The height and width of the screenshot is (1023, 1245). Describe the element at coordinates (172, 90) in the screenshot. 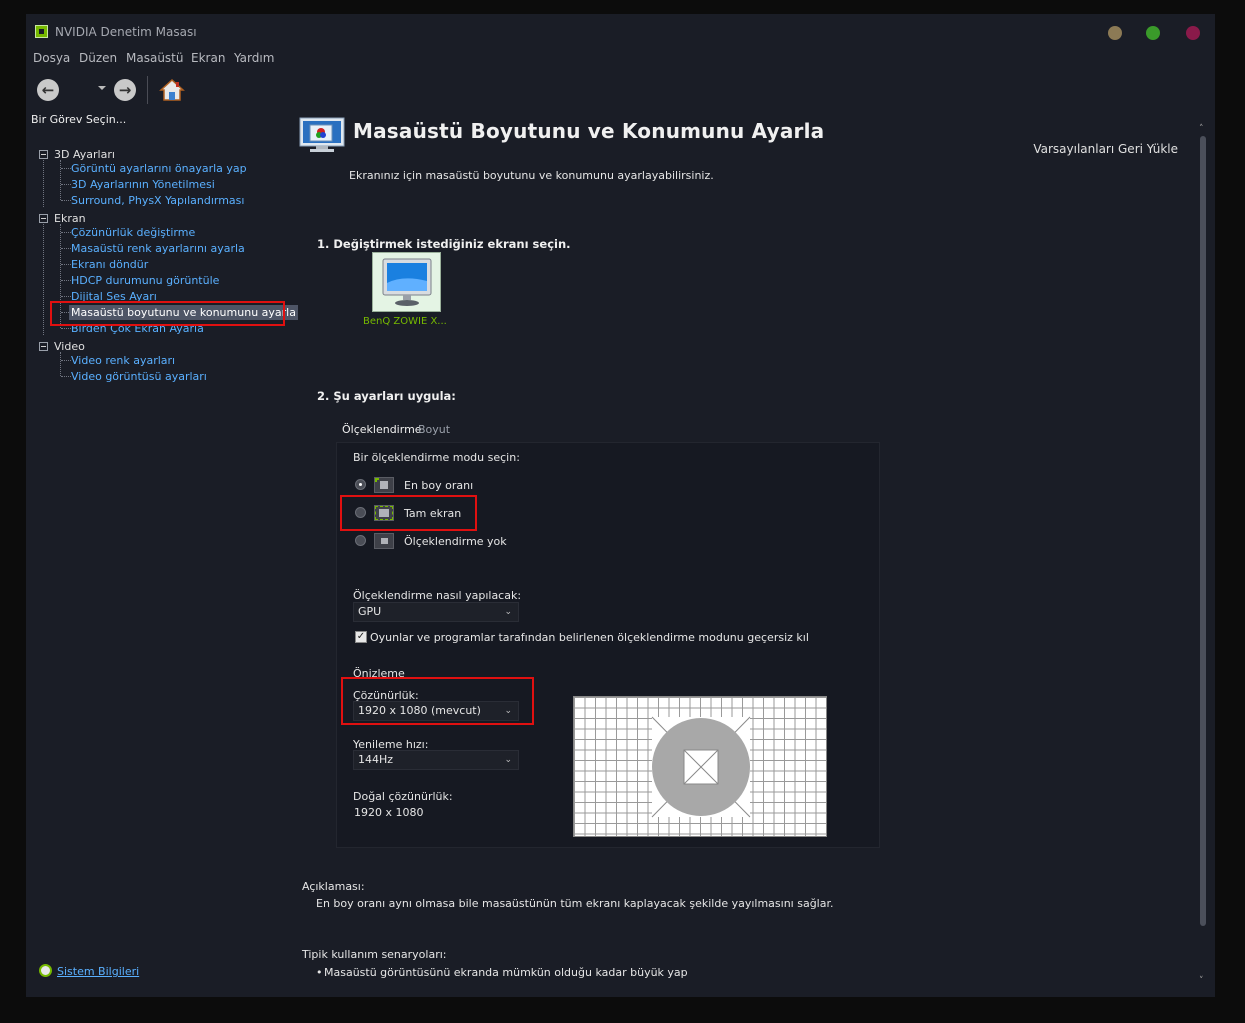

I see `home-icon` at that location.